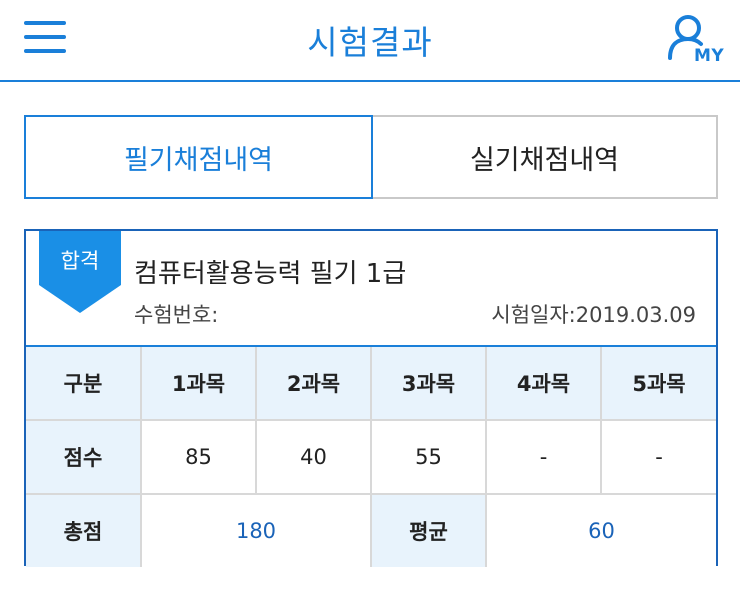 The width and height of the screenshot is (740, 594). I want to click on subject-header: 4과목, so click(543, 384).